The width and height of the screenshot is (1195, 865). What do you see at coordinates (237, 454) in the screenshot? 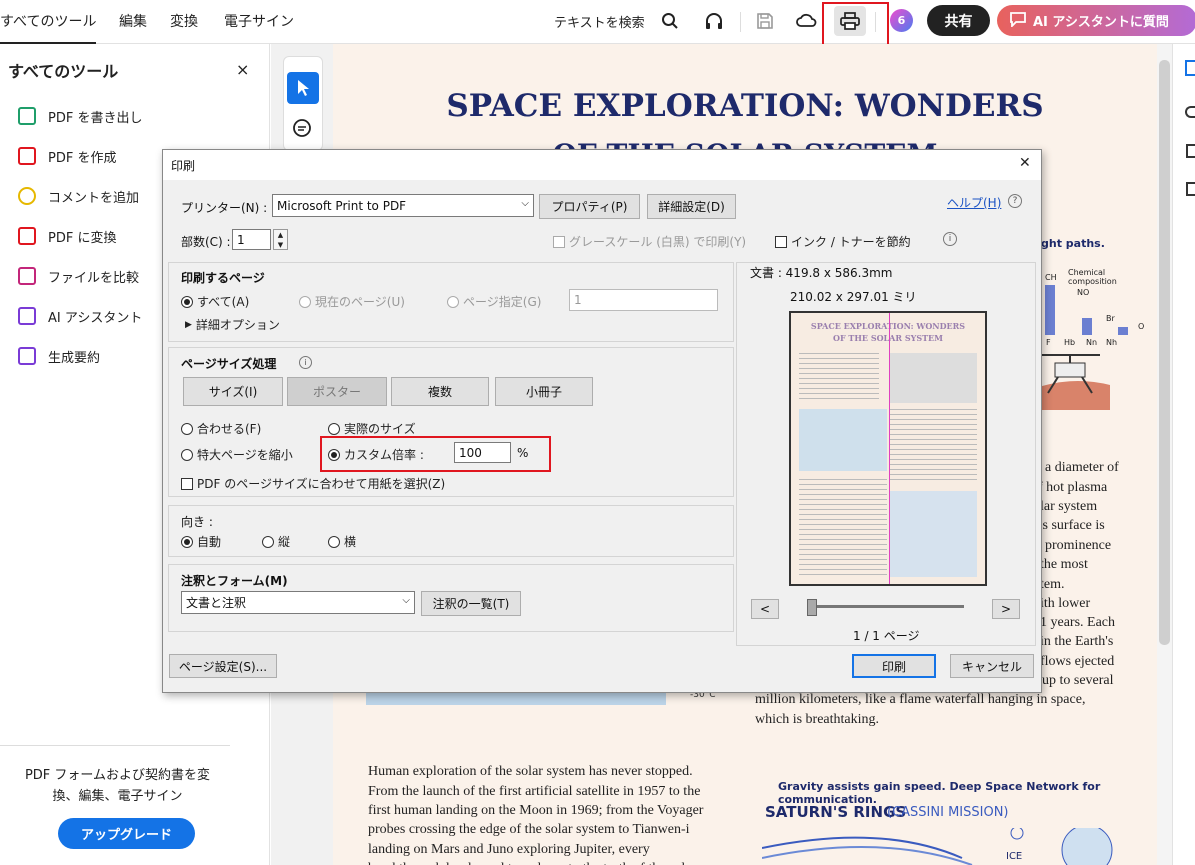
I see `shrink-option: 特大ページを縮小` at bounding box center [237, 454].